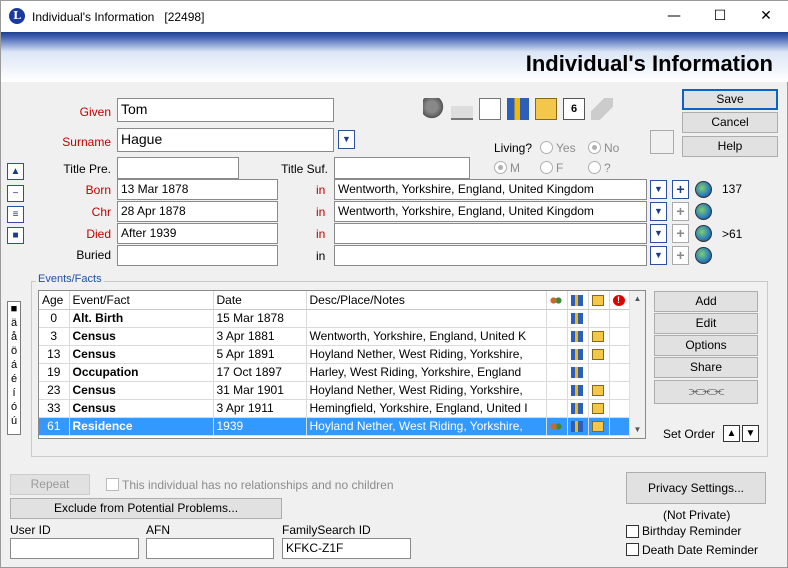 This screenshot has width=788, height=568. What do you see at coordinates (546, 167) in the screenshot?
I see `sex-female-radio` at bounding box center [546, 167].